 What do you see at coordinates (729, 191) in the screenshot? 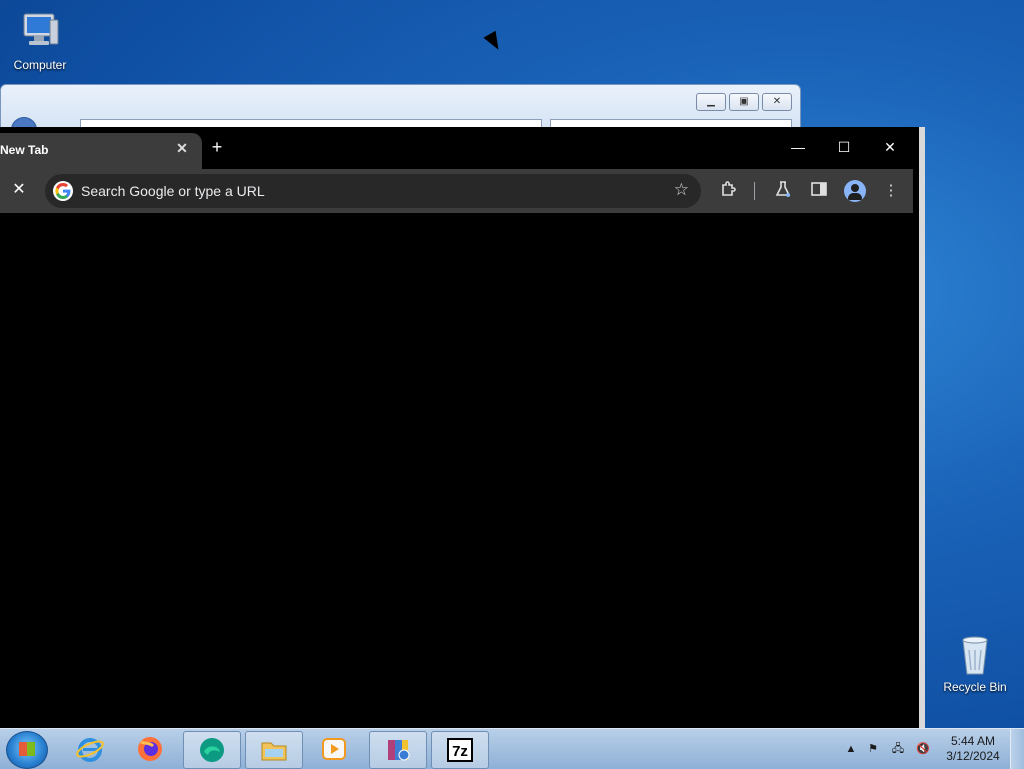
I see `extensions-puzzle-icon` at bounding box center [729, 191].